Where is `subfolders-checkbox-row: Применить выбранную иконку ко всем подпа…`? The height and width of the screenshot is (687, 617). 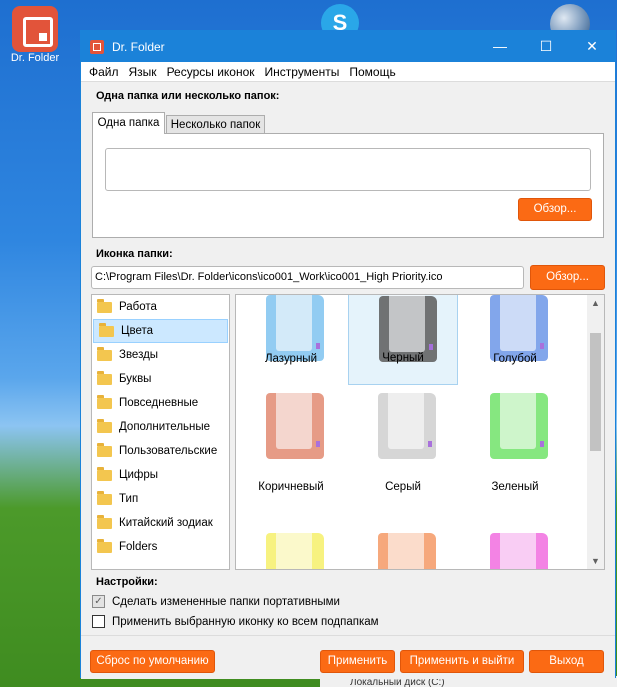 subfolders-checkbox-row: Применить выбранную иконку ко всем подпа… is located at coordinates (235, 621).